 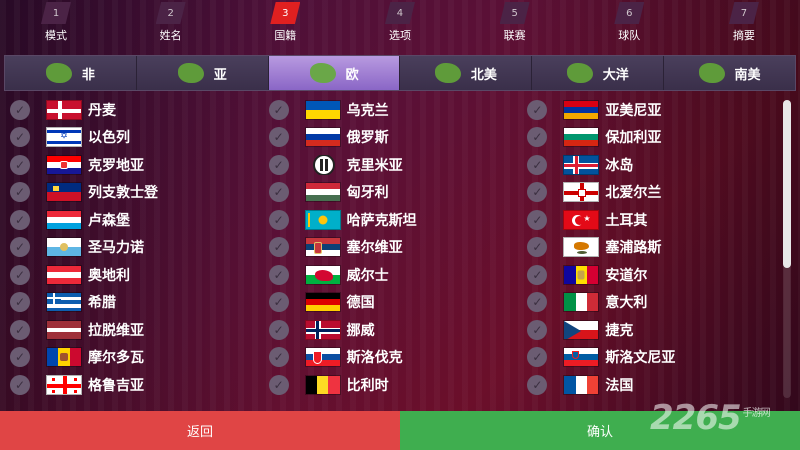 What do you see at coordinates (133, 193) in the screenshot?
I see `country-row-liechtenstein: ✓ 列支敦士登` at bounding box center [133, 193].